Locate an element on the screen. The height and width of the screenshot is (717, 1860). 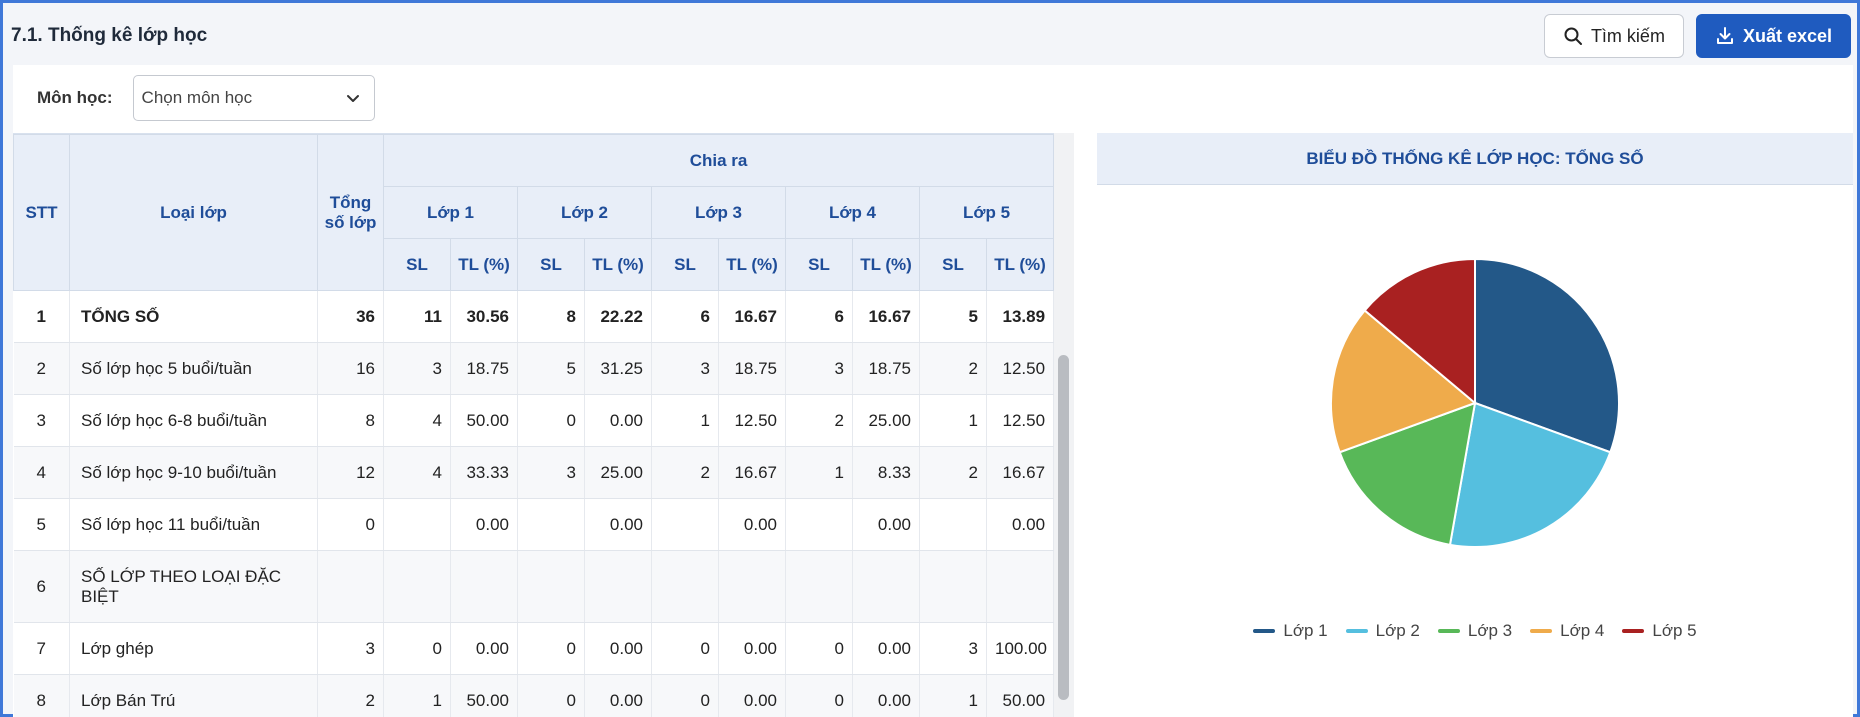
export-button-label: Xuất excel is located at coordinates (1787, 35).